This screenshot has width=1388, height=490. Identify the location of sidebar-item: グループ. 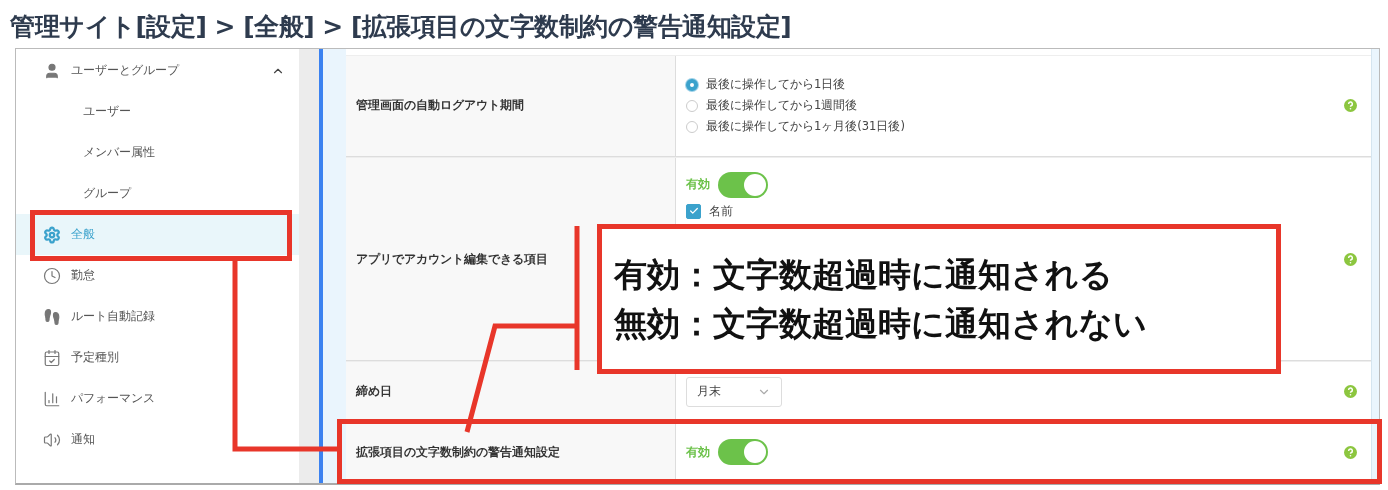
(157, 193).